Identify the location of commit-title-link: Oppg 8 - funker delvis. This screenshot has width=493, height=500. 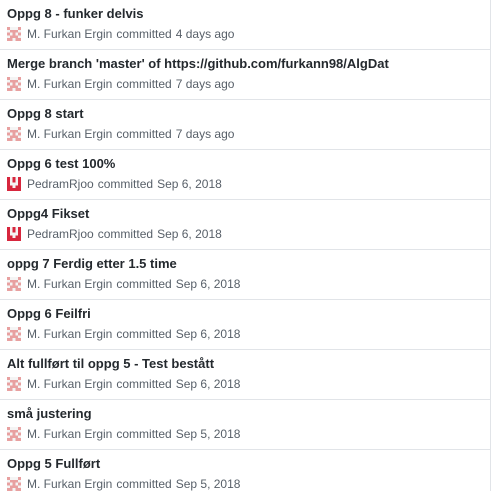
(248, 14).